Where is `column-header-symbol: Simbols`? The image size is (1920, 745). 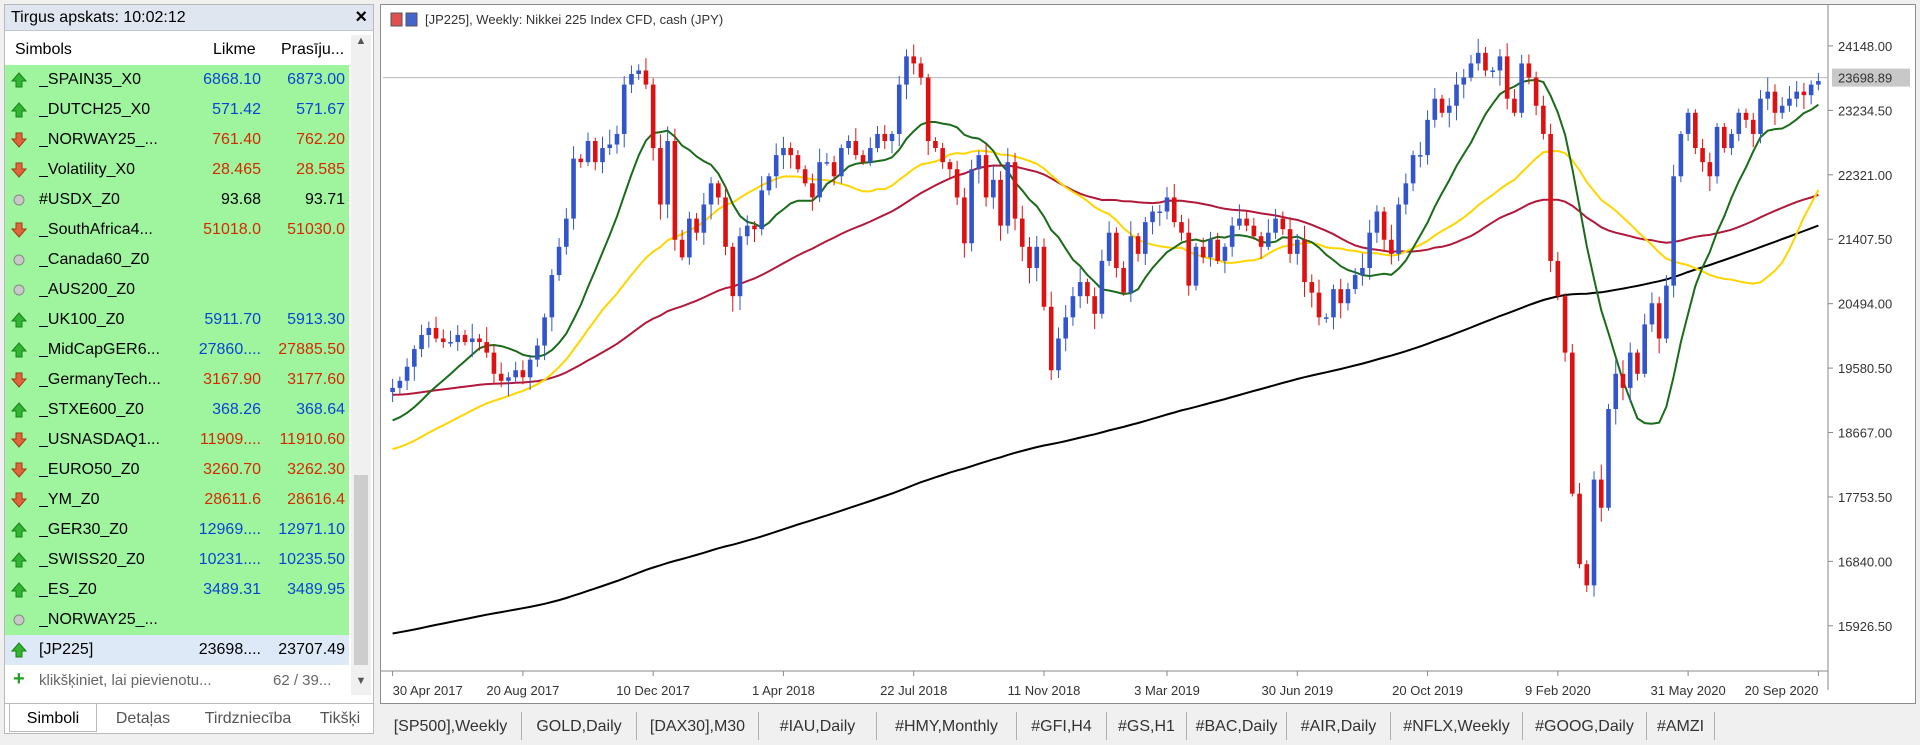
column-header-symbol: Simbols is located at coordinates (43, 50).